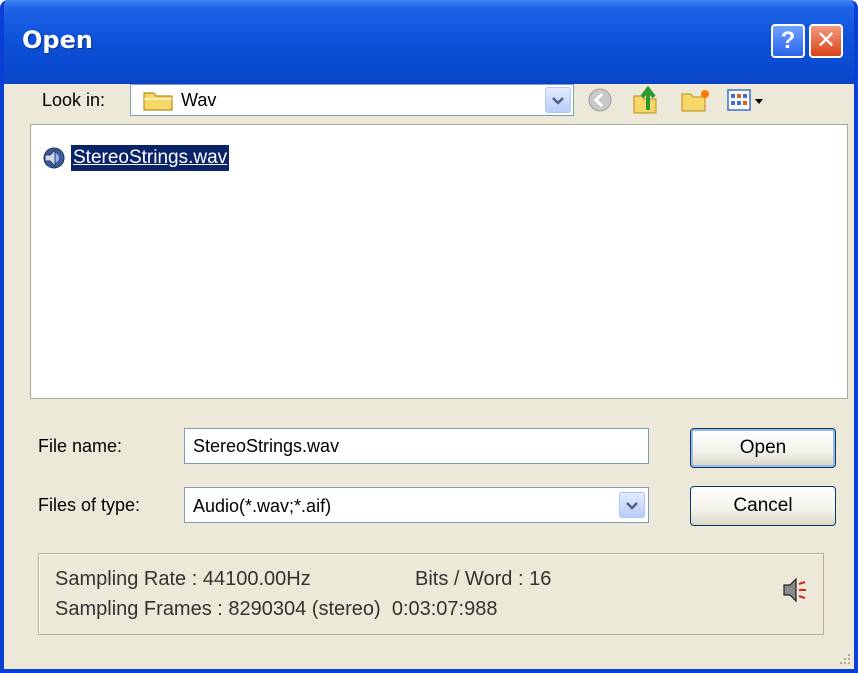 Image resolution: width=858 pixels, height=673 pixels. I want to click on title-bar: Open ? ✕, so click(429, 42).